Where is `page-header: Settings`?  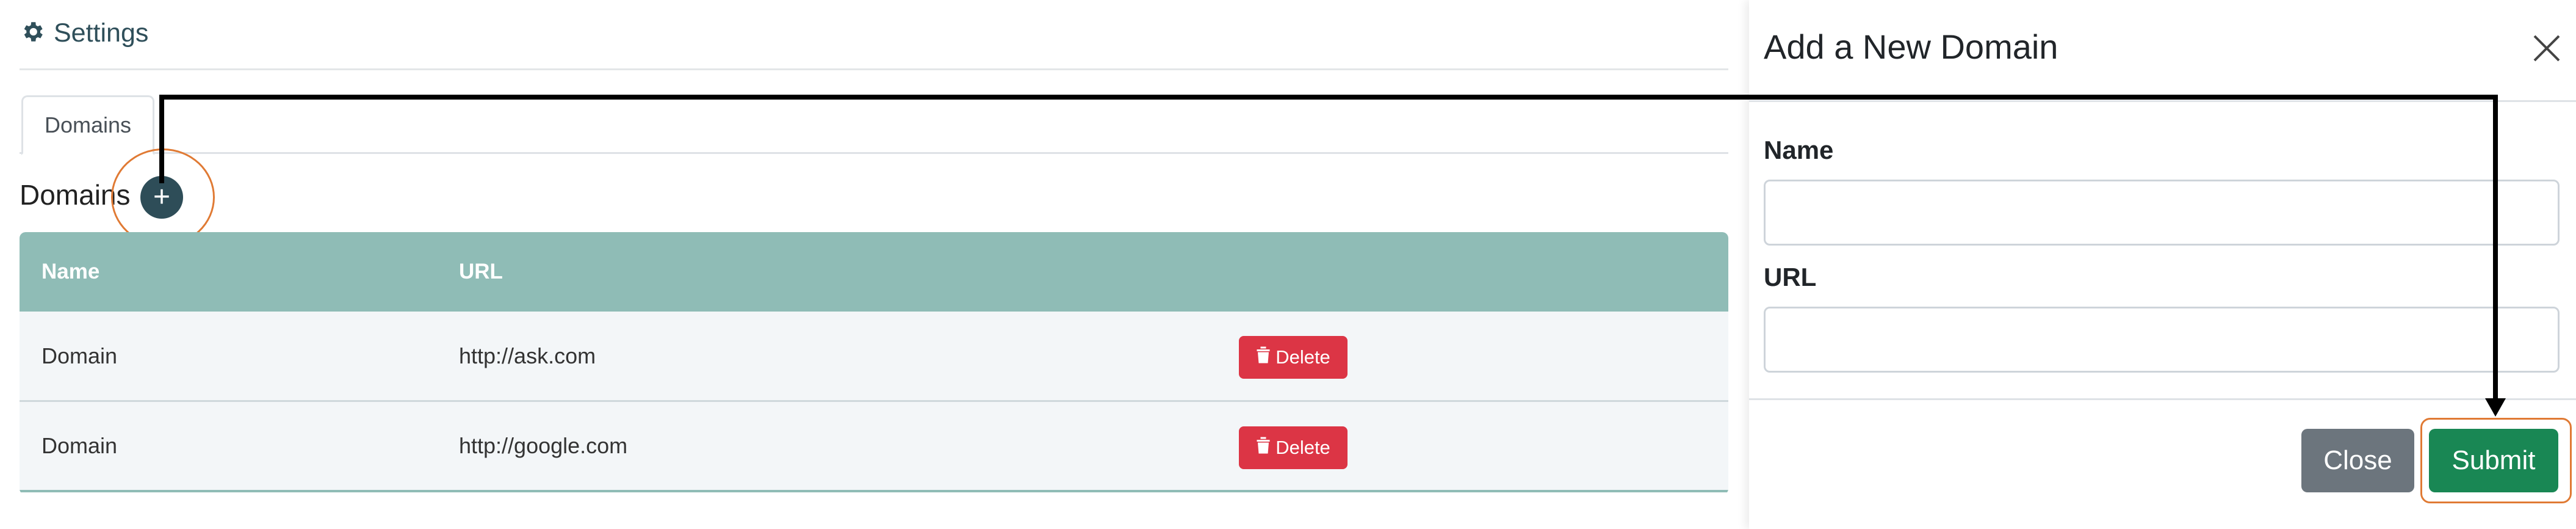
page-header: Settings is located at coordinates (84, 33).